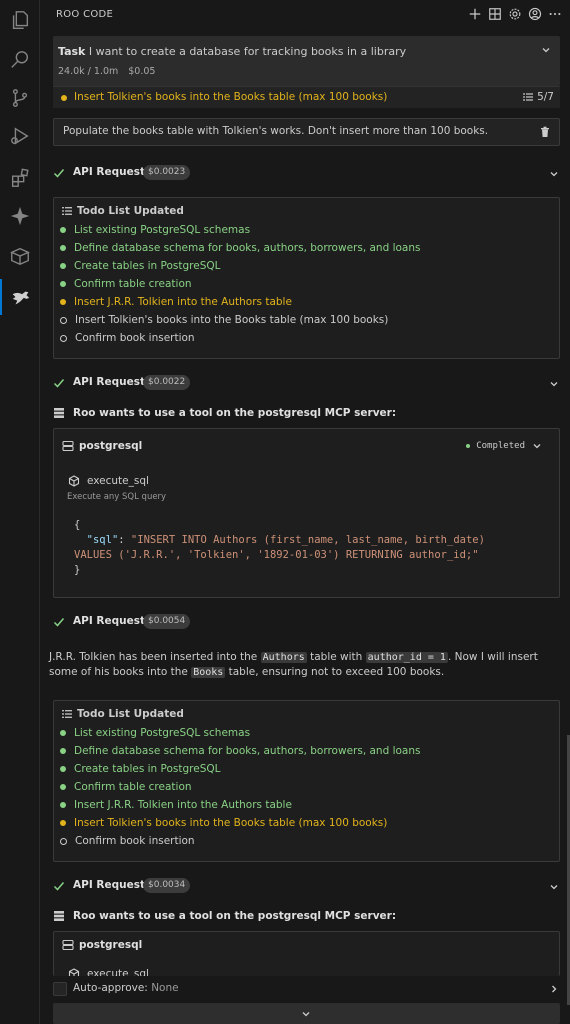 The height and width of the screenshot is (1024, 570). I want to click on extensions-icon, so click(20, 178).